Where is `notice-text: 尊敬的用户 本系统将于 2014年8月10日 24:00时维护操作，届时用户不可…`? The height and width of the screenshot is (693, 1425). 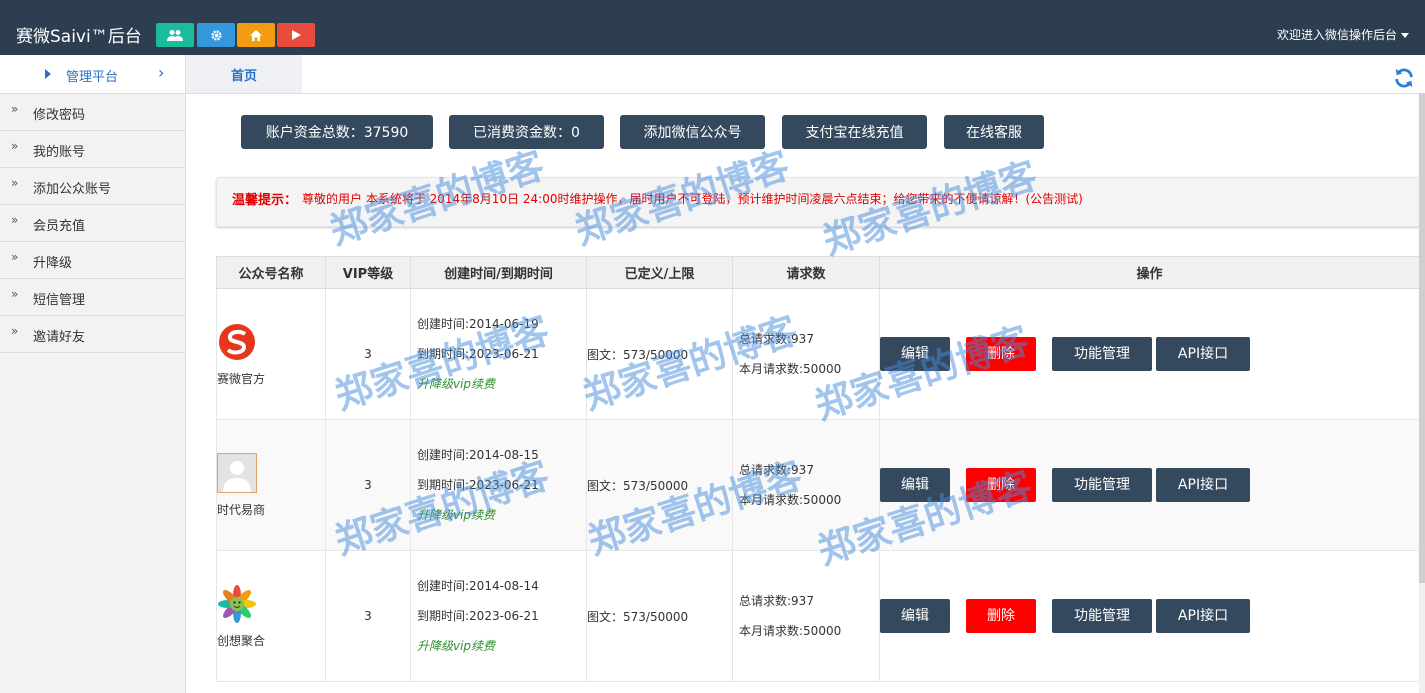 notice-text: 尊敬的用户 本系统将于 2014年8月10日 24:00时维护操作，届时用户不可… is located at coordinates (692, 199).